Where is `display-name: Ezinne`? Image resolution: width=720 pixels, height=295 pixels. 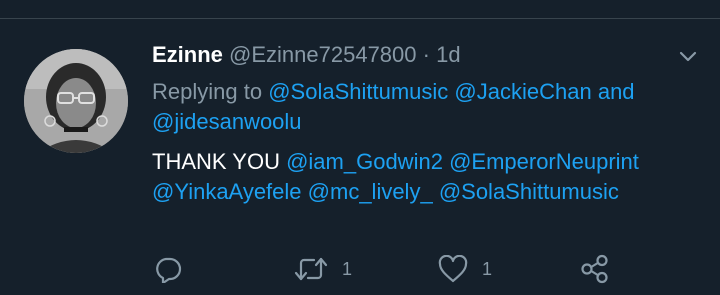
display-name: Ezinne is located at coordinates (187, 54).